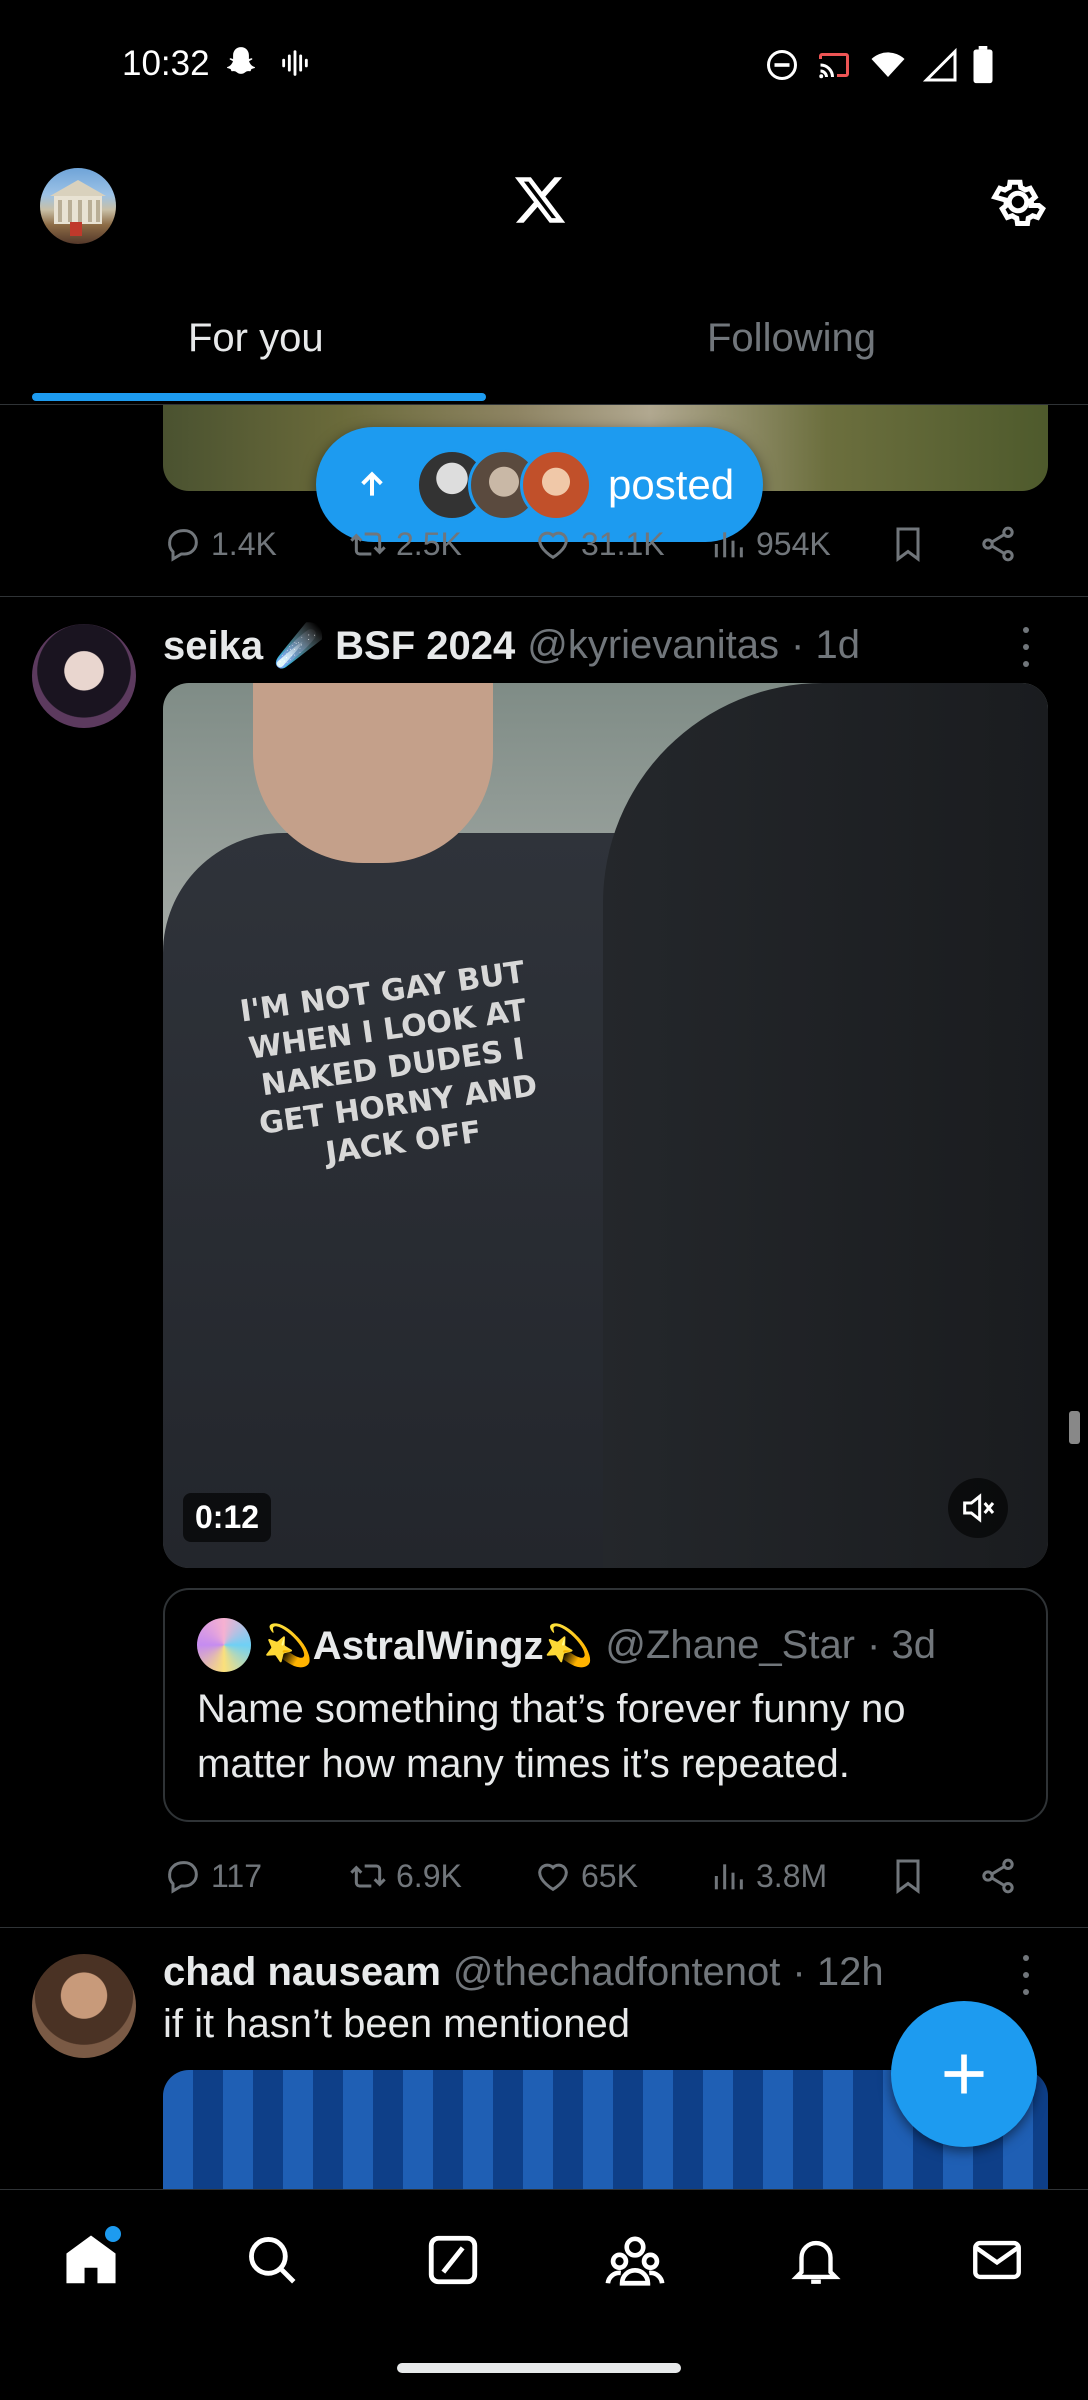 This screenshot has height=2400, width=1088. What do you see at coordinates (730, 1644) in the screenshot?
I see `quote-author-handle: @Zhane_Star` at bounding box center [730, 1644].